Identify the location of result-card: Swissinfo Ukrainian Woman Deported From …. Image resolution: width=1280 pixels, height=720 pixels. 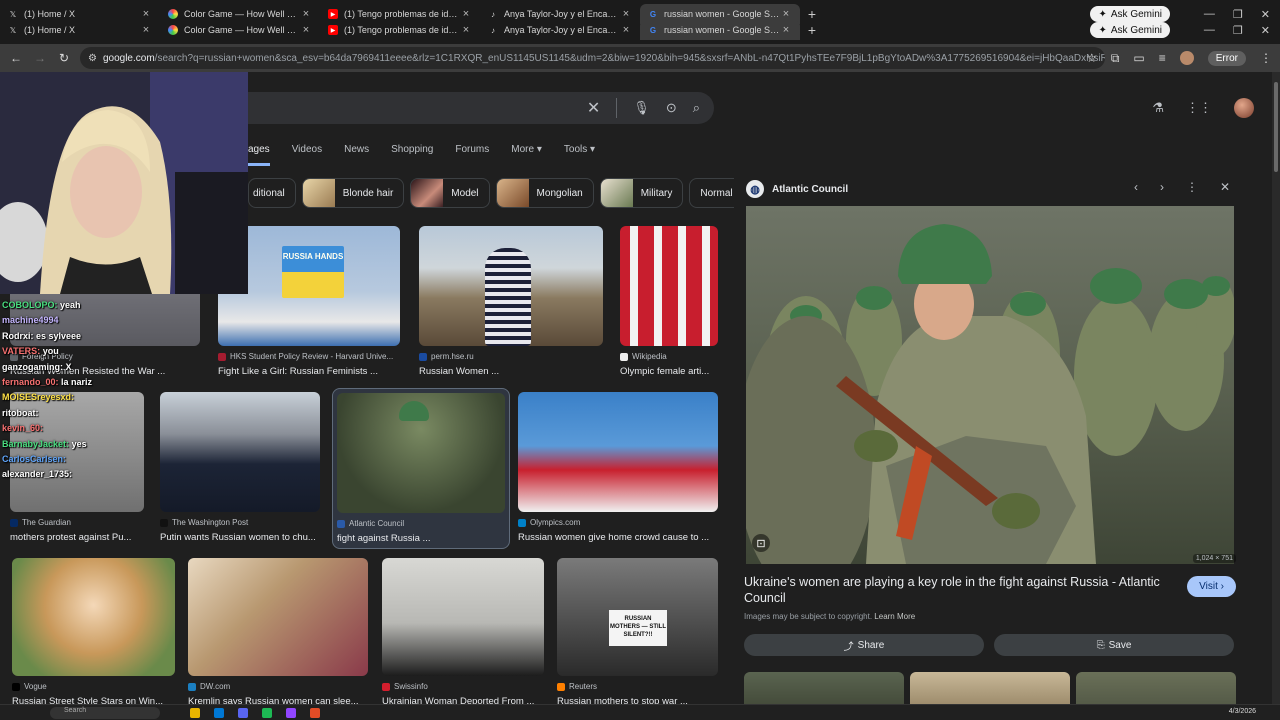
(463, 632).